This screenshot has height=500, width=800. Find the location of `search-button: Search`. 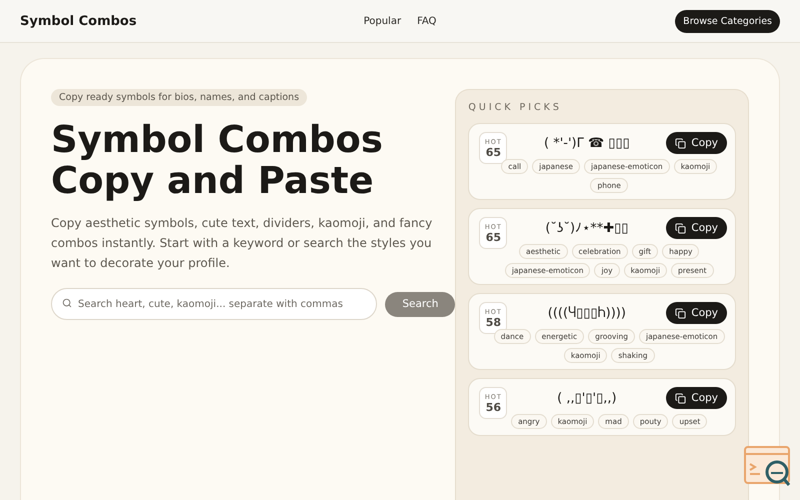

search-button: Search is located at coordinates (420, 304).